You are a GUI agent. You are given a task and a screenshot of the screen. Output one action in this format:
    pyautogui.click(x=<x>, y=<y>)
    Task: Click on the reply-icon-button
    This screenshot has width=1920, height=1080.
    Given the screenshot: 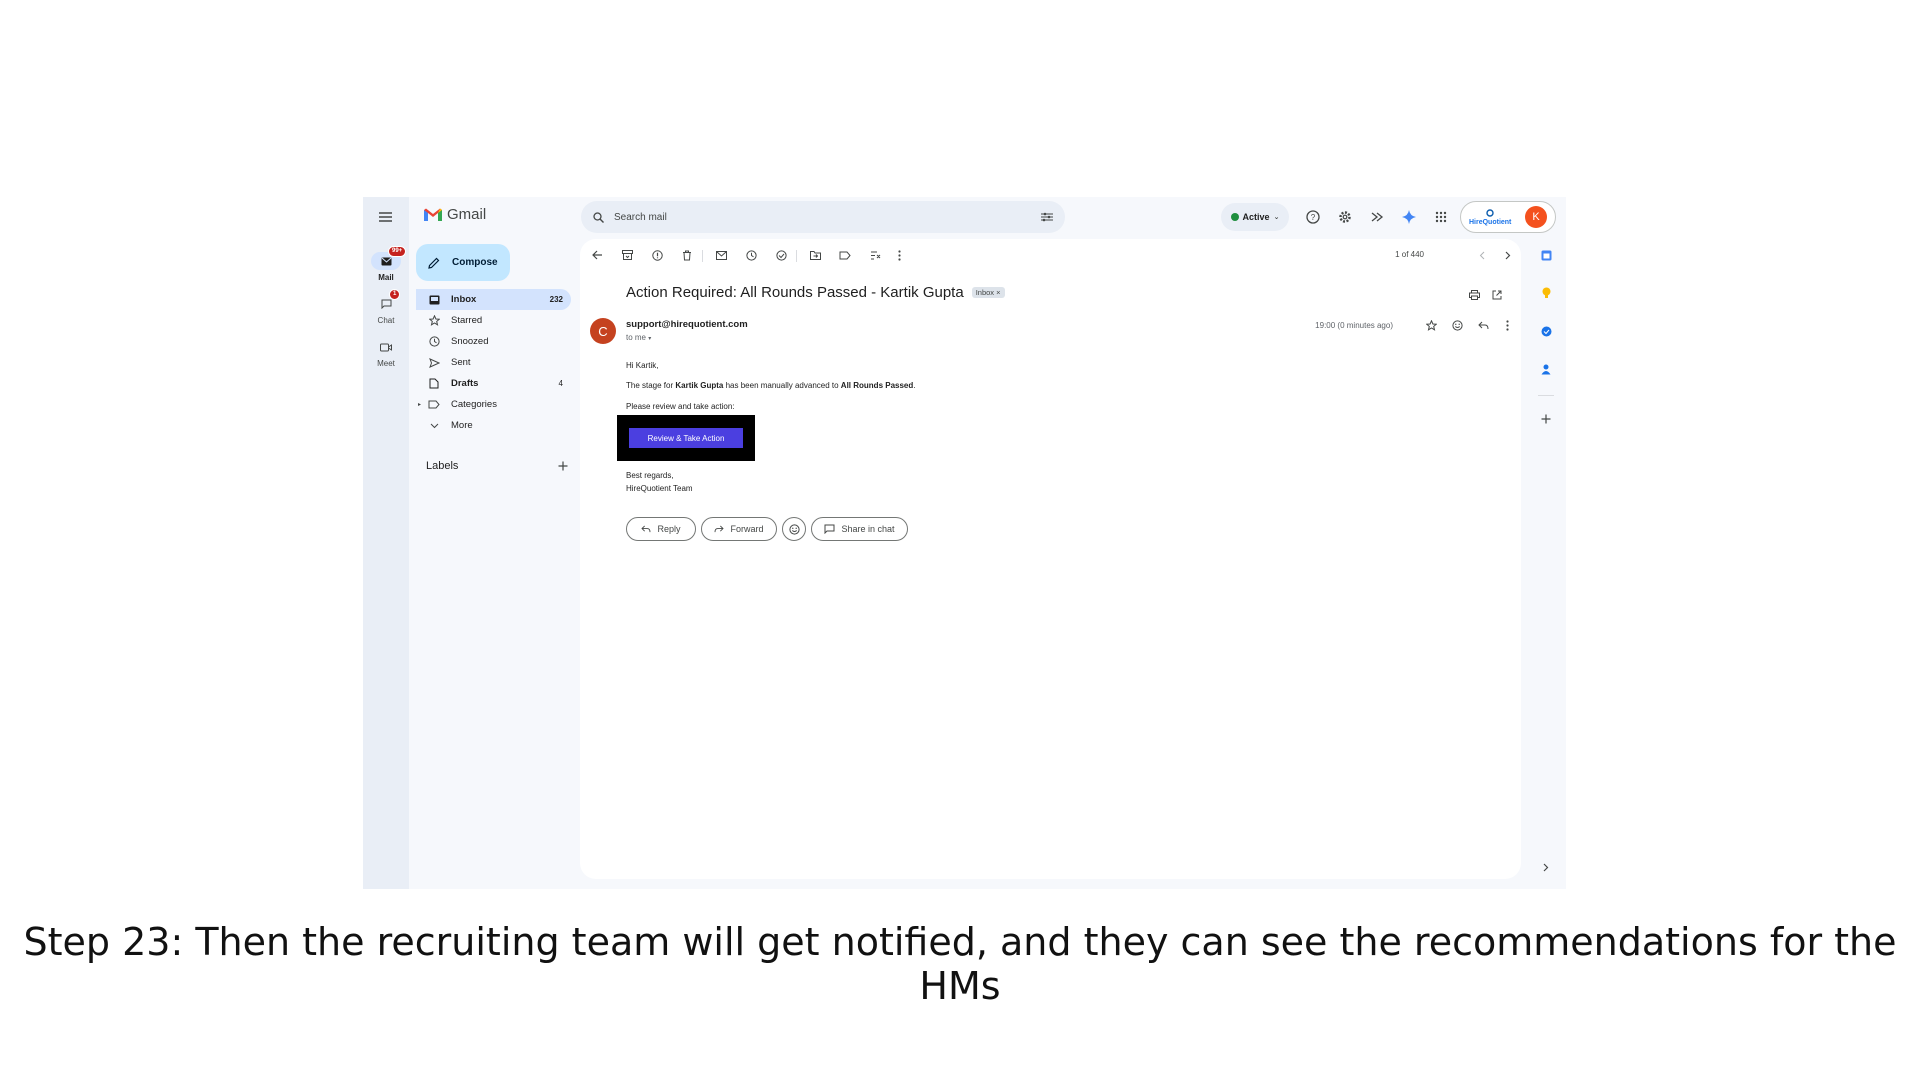 What is the action you would take?
    pyautogui.click(x=1483, y=325)
    